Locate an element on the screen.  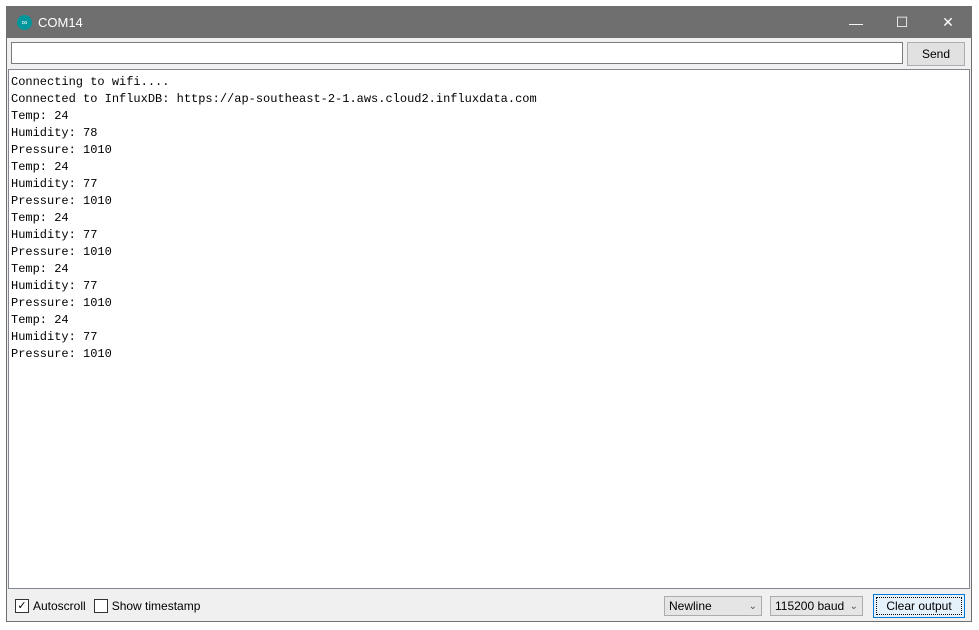
output-line: Humidity: 78 is located at coordinates (54, 133).